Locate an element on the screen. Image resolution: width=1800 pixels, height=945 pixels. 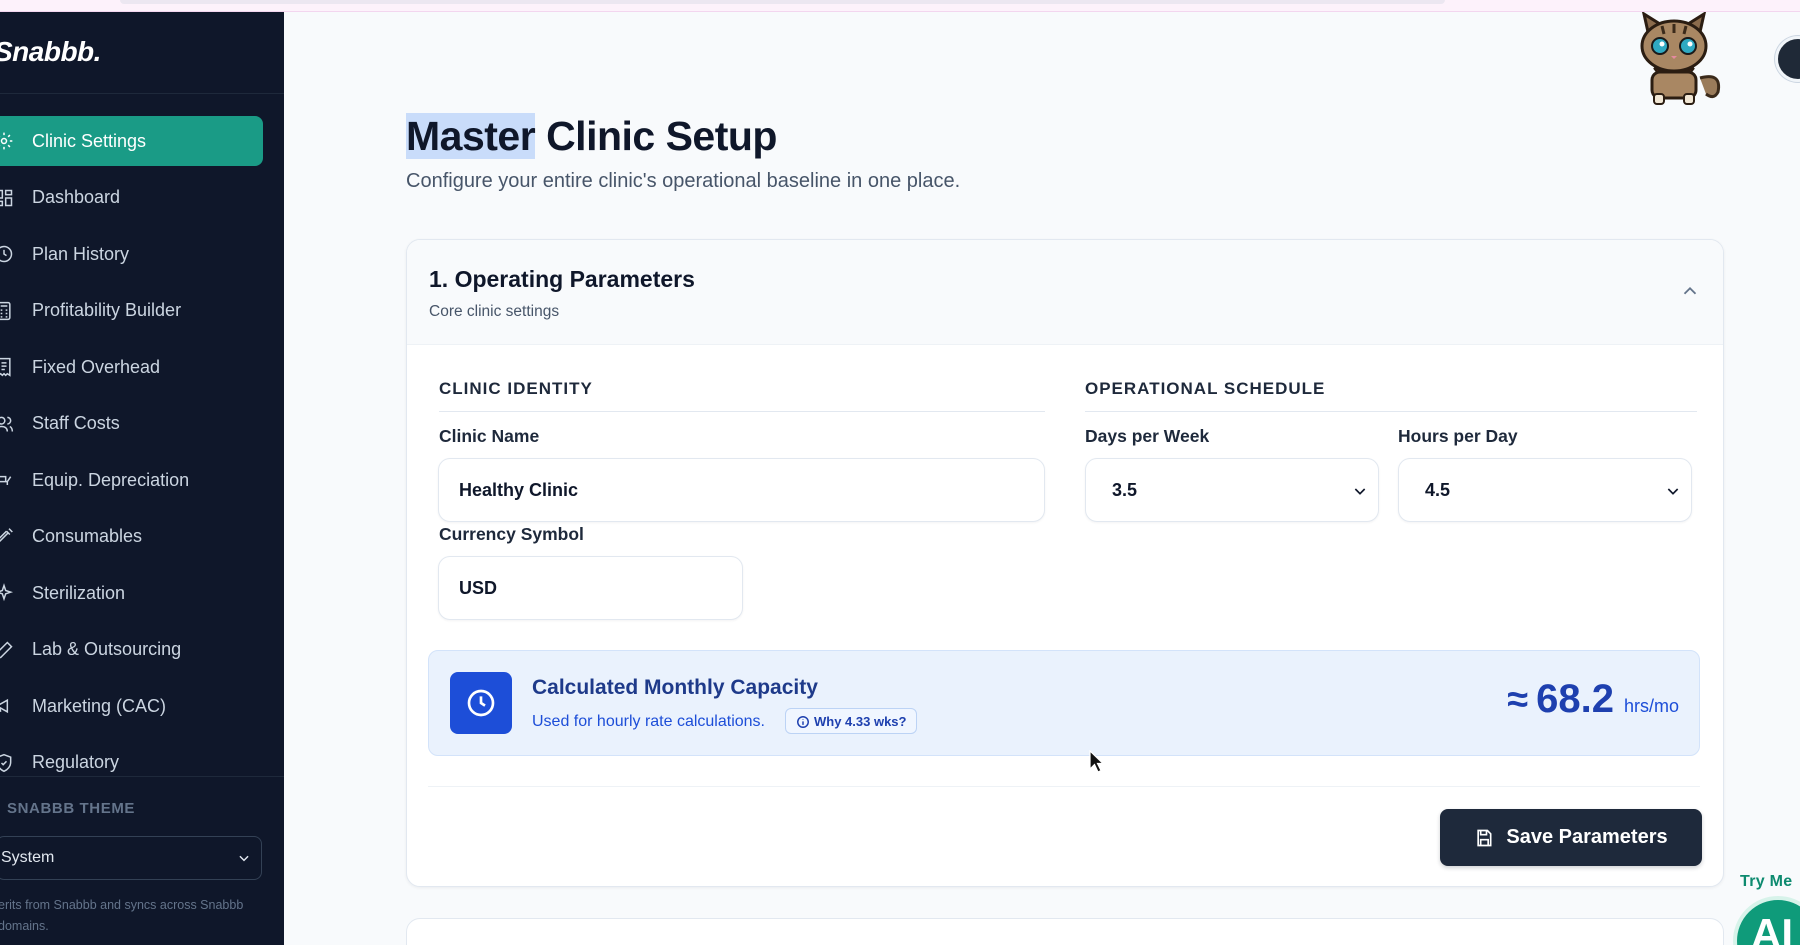
syringe-icon is located at coordinates (7, 537).